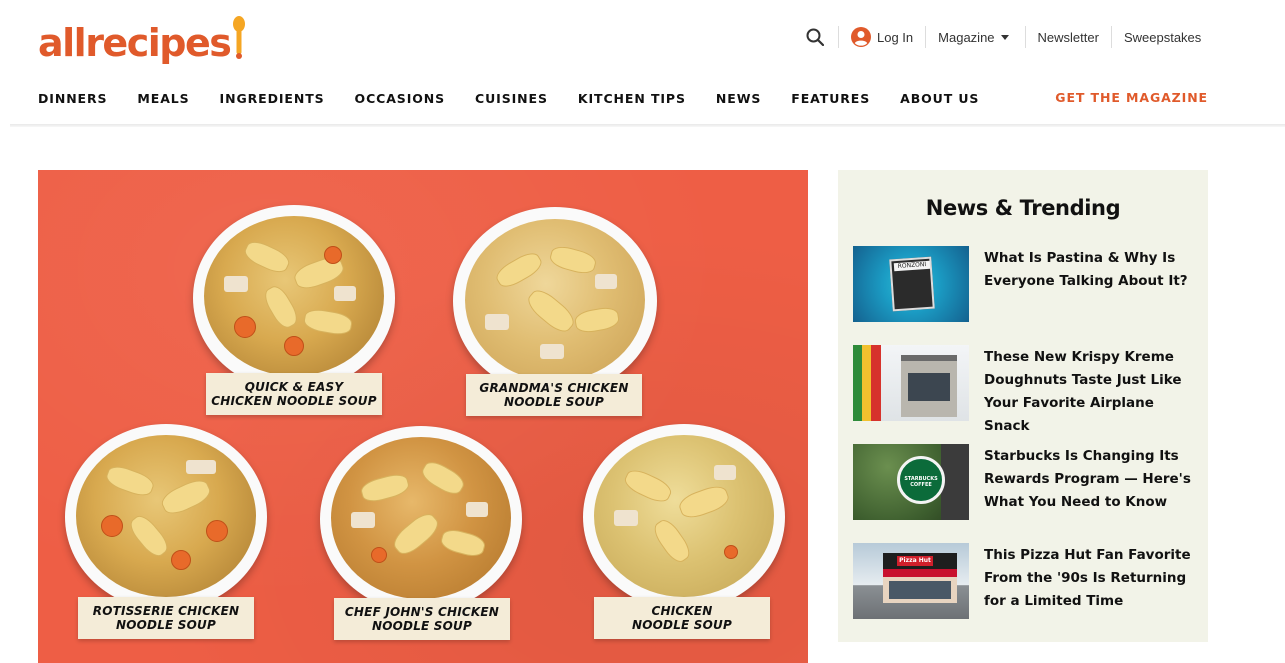  What do you see at coordinates (647, 125) in the screenshot?
I see `header-divider` at bounding box center [647, 125].